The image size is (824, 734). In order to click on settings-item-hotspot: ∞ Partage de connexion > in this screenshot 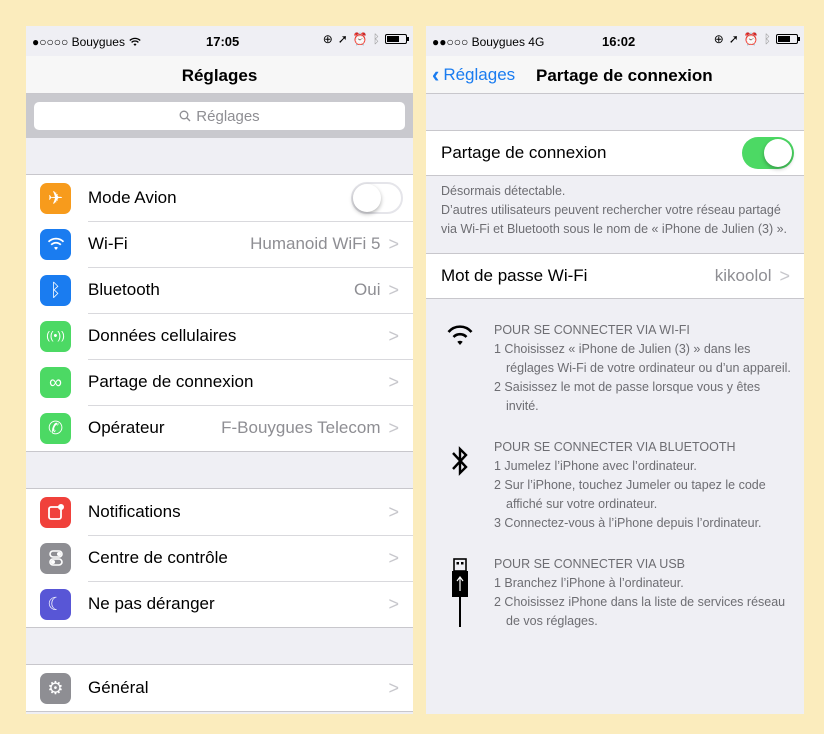, I will do `click(219, 382)`.